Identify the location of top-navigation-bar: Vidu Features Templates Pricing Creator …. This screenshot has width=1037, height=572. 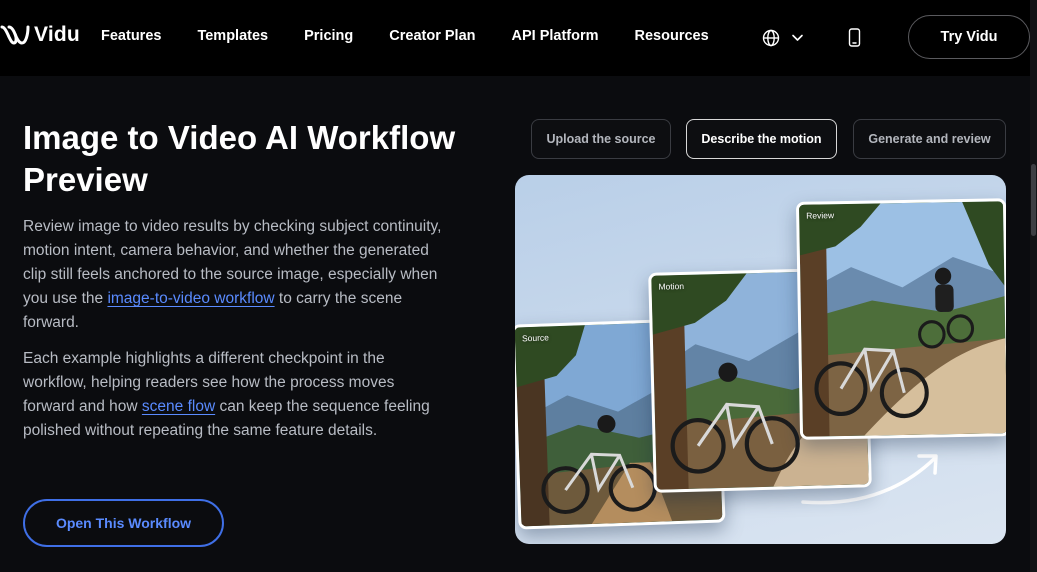
(518, 38).